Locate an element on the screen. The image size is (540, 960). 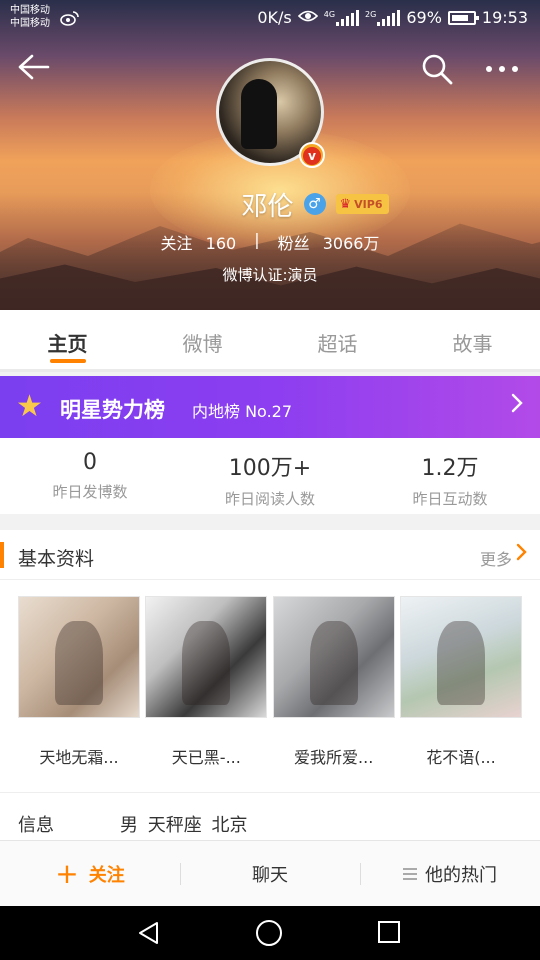
carrier-1: 中国移动 is located at coordinates (30, 10).